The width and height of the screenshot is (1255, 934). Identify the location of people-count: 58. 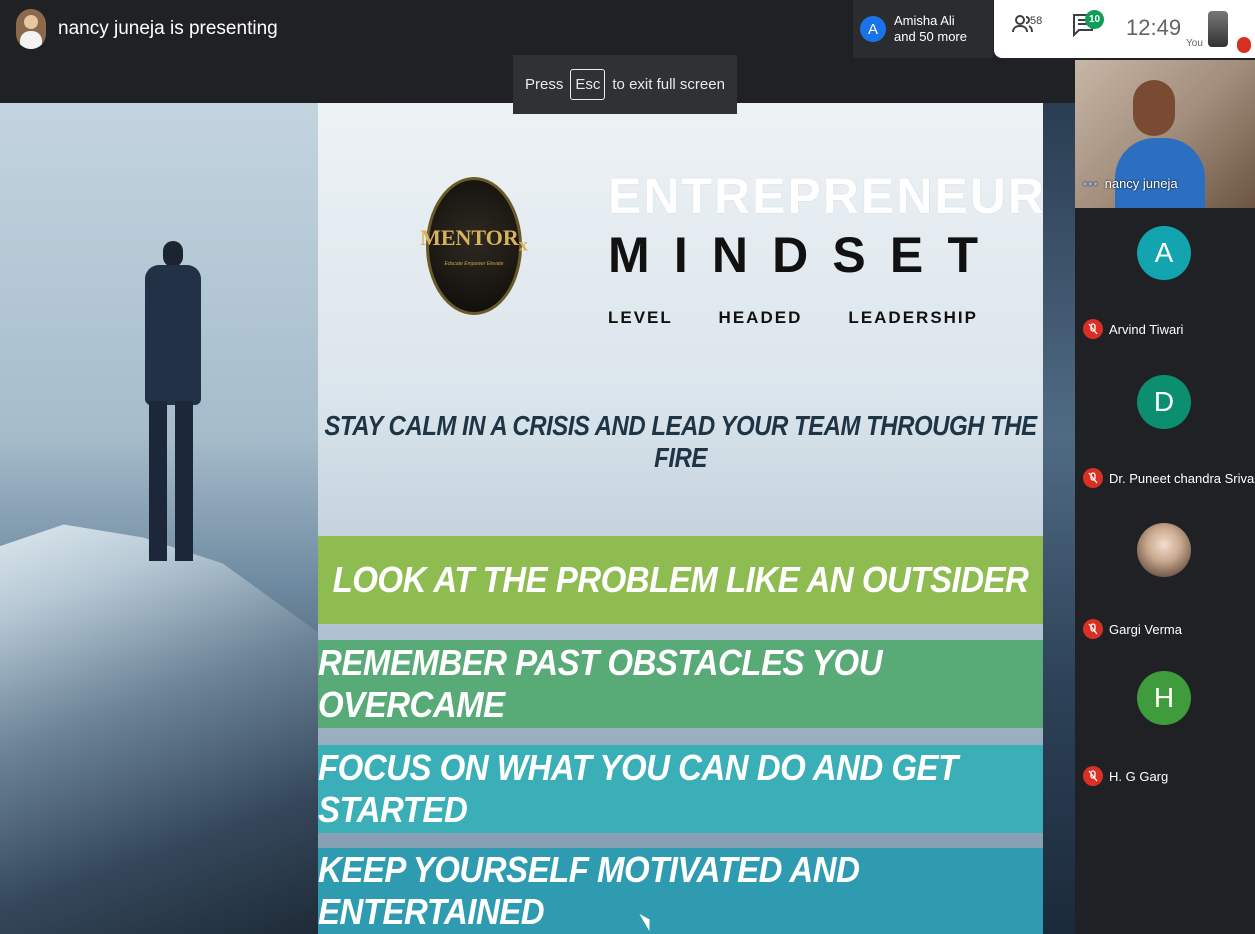
(1036, 21).